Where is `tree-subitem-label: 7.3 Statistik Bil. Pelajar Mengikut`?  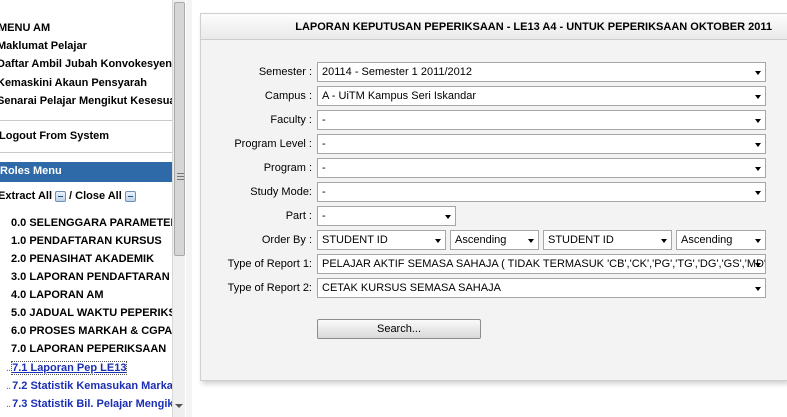 tree-subitem-label: 7.3 Statistik Bil. Pelajar Mengikut is located at coordinates (92, 404).